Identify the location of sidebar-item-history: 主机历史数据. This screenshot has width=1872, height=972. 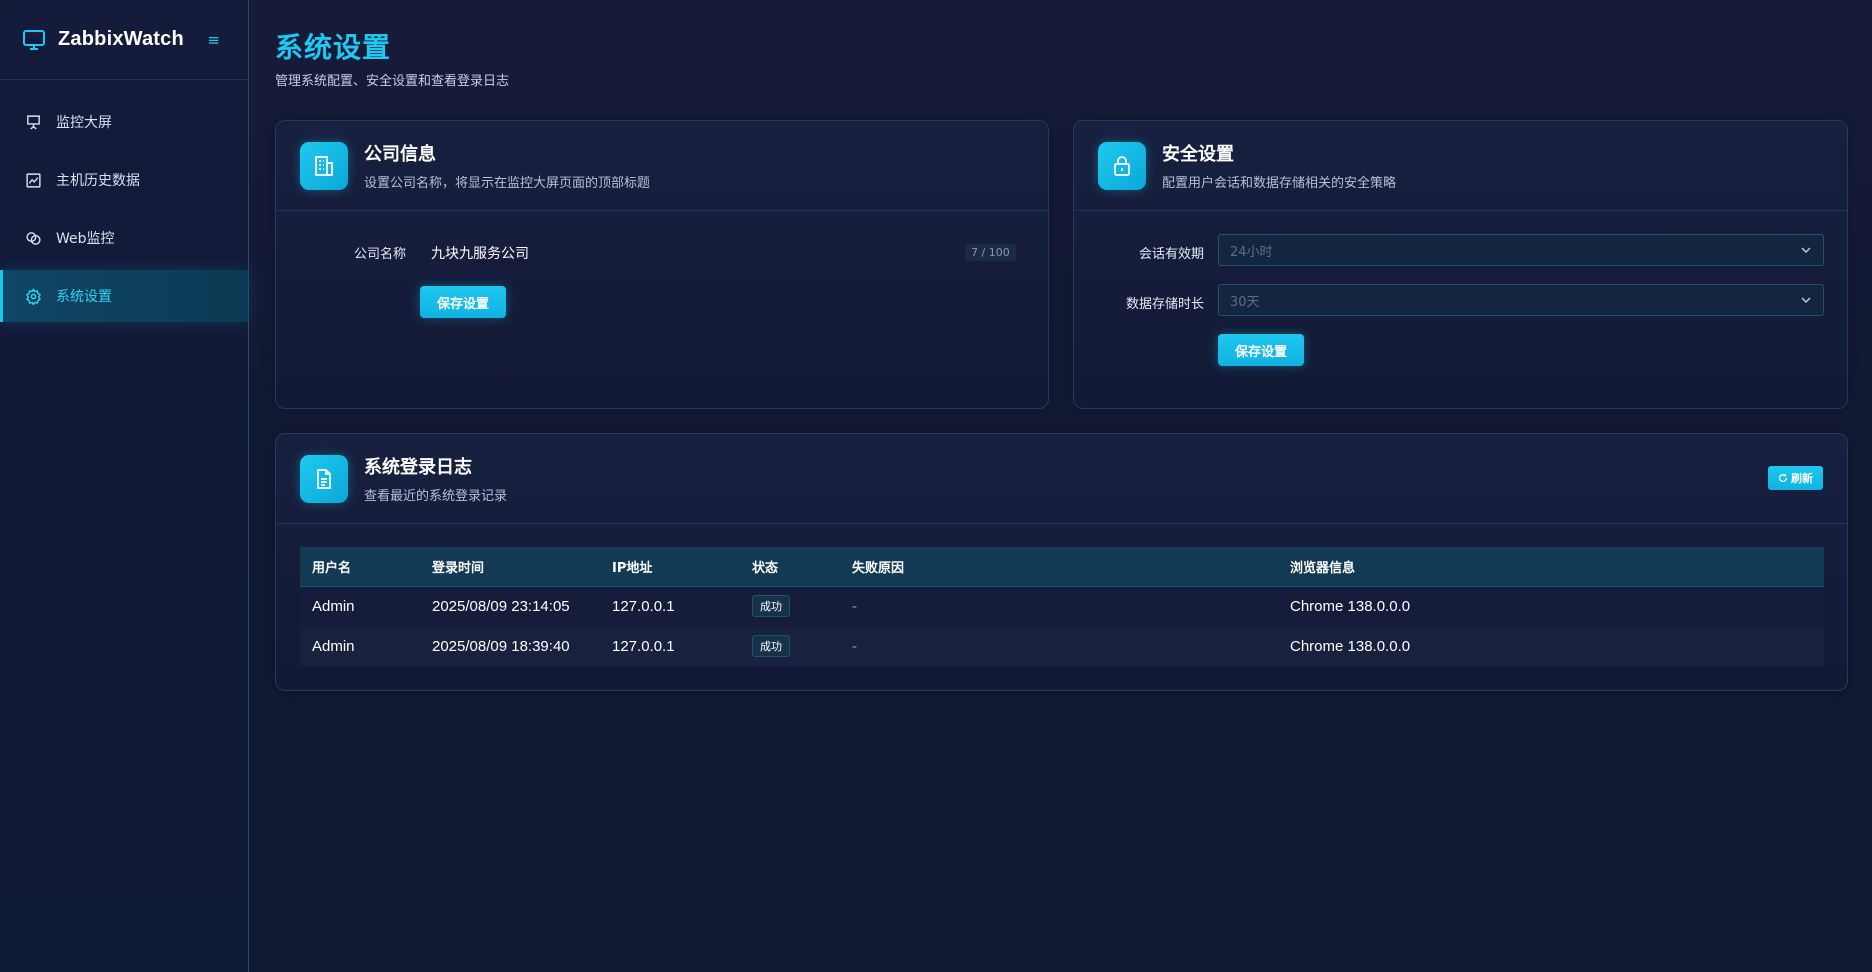
(124, 180).